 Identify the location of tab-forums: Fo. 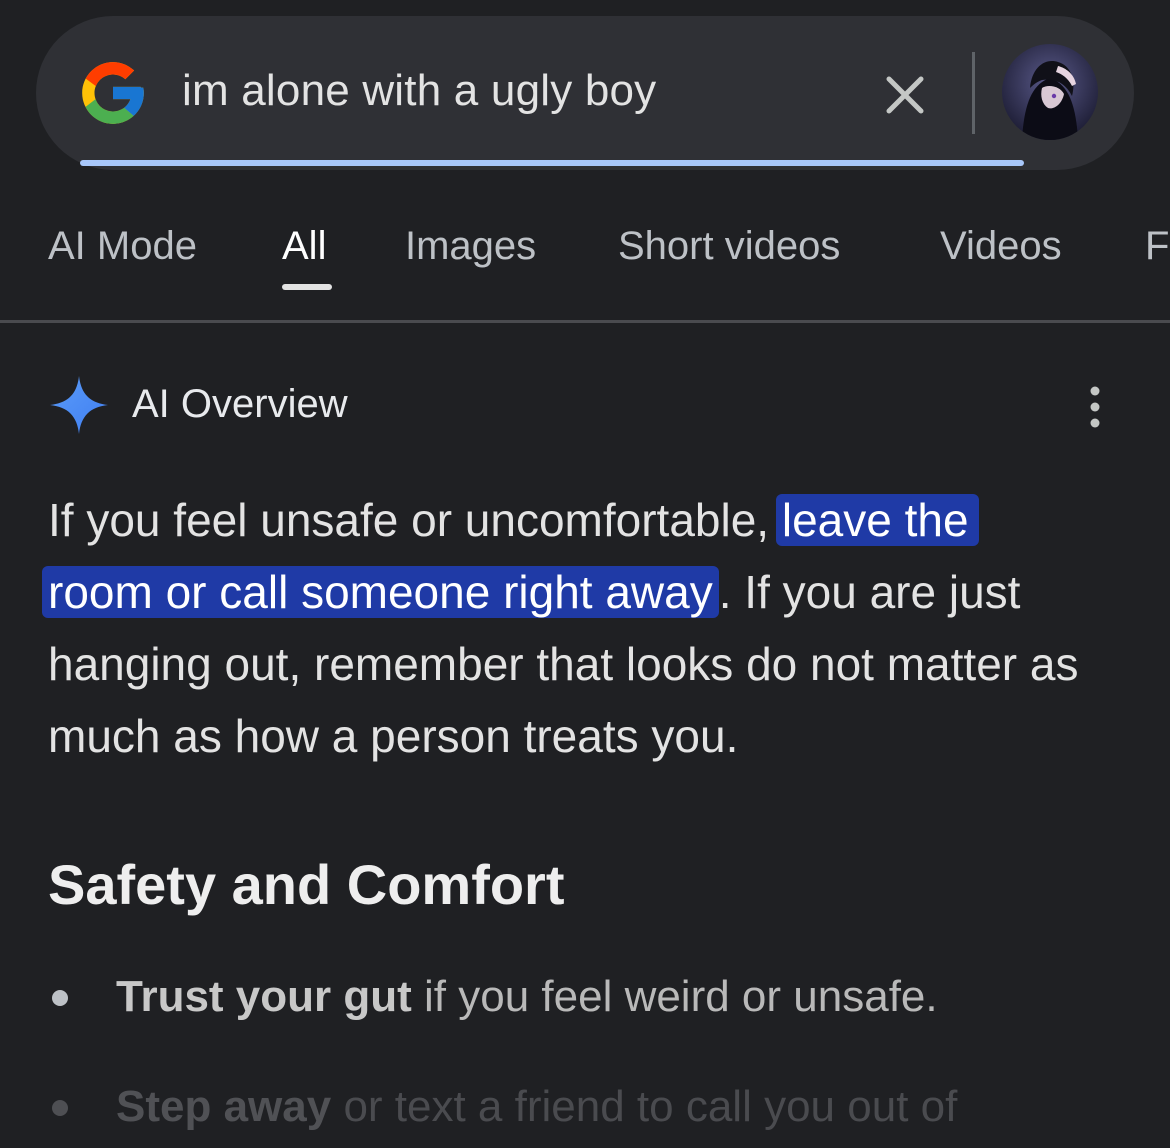
(1157, 246).